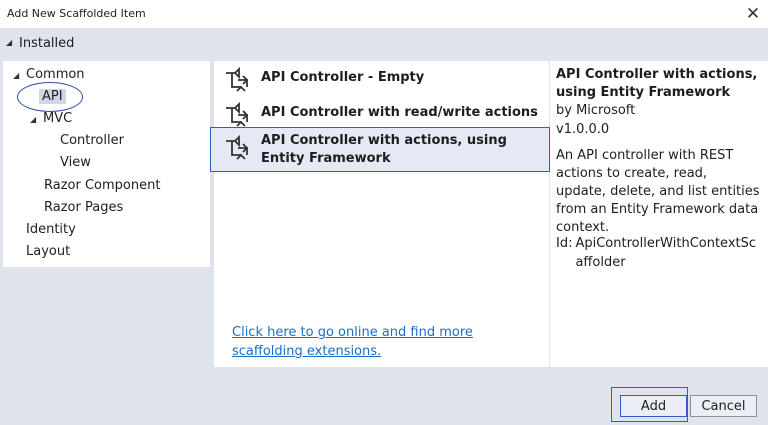 The image size is (768, 425). What do you see at coordinates (583, 129) in the screenshot?
I see `details-version: v1.0.0.0` at bounding box center [583, 129].